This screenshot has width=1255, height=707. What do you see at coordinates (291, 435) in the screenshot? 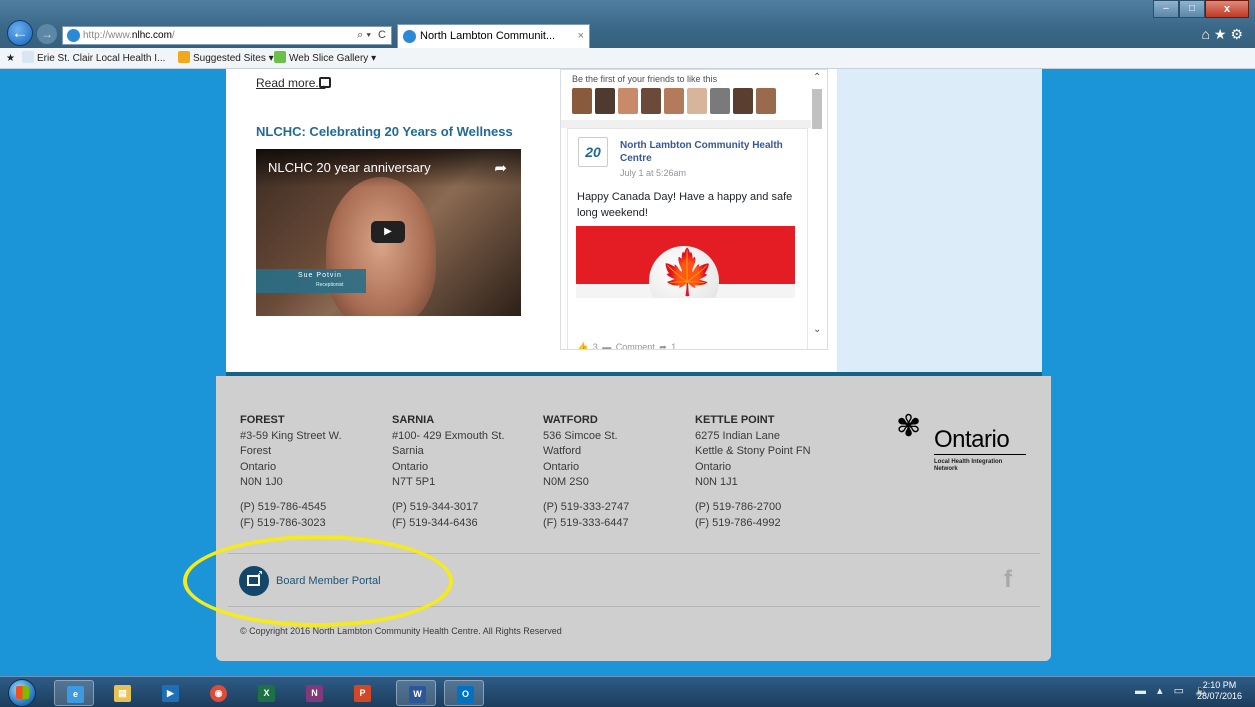
I see `location-address: #3-59 King Street W.` at bounding box center [291, 435].